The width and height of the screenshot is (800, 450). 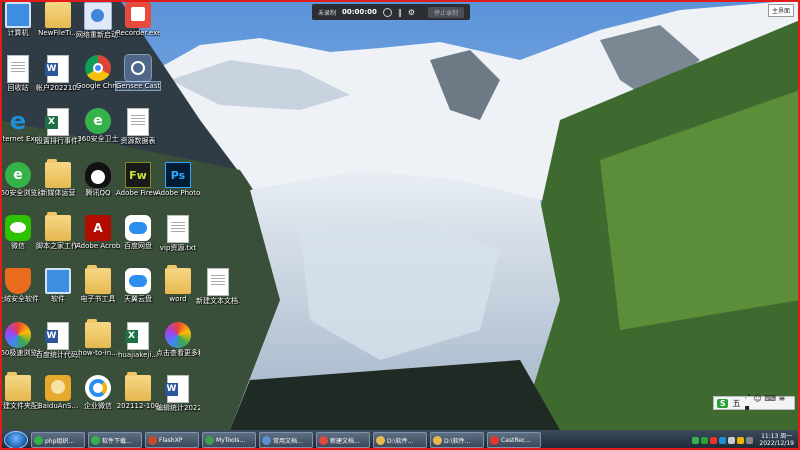 I want to click on desktop-icon-label: 微信, so click(x=18, y=246).